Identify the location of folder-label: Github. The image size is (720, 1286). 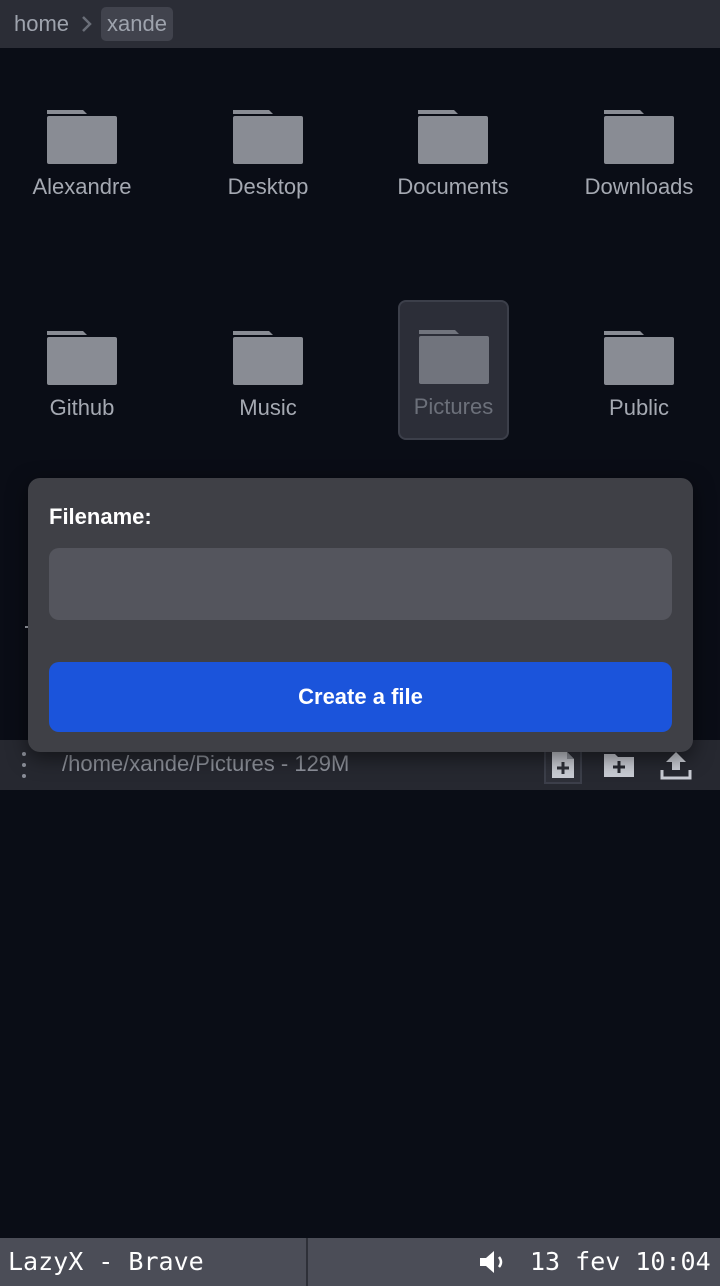
(82, 407).